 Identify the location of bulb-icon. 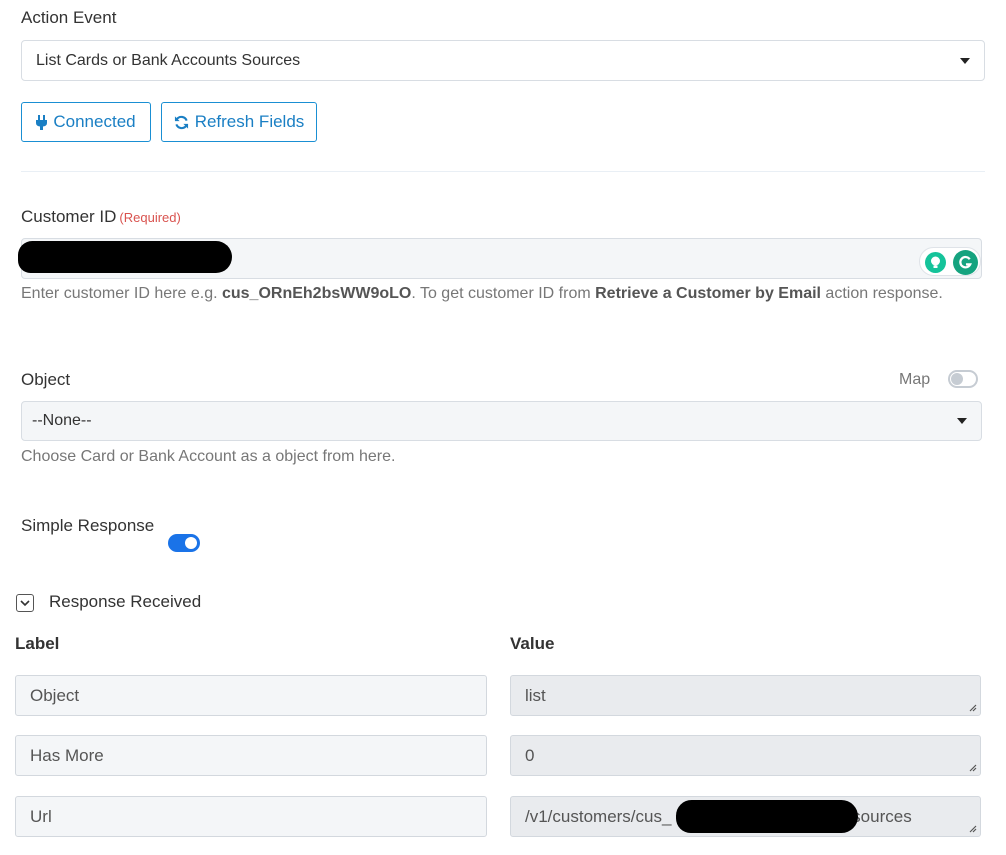
(935, 262).